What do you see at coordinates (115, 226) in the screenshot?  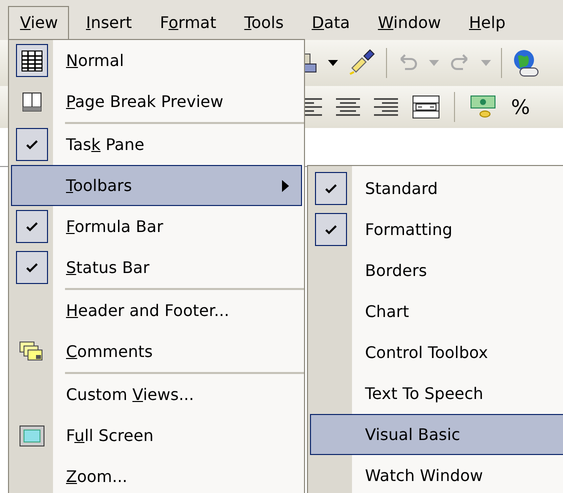 I see `menu-item-label: Formula Bar` at bounding box center [115, 226].